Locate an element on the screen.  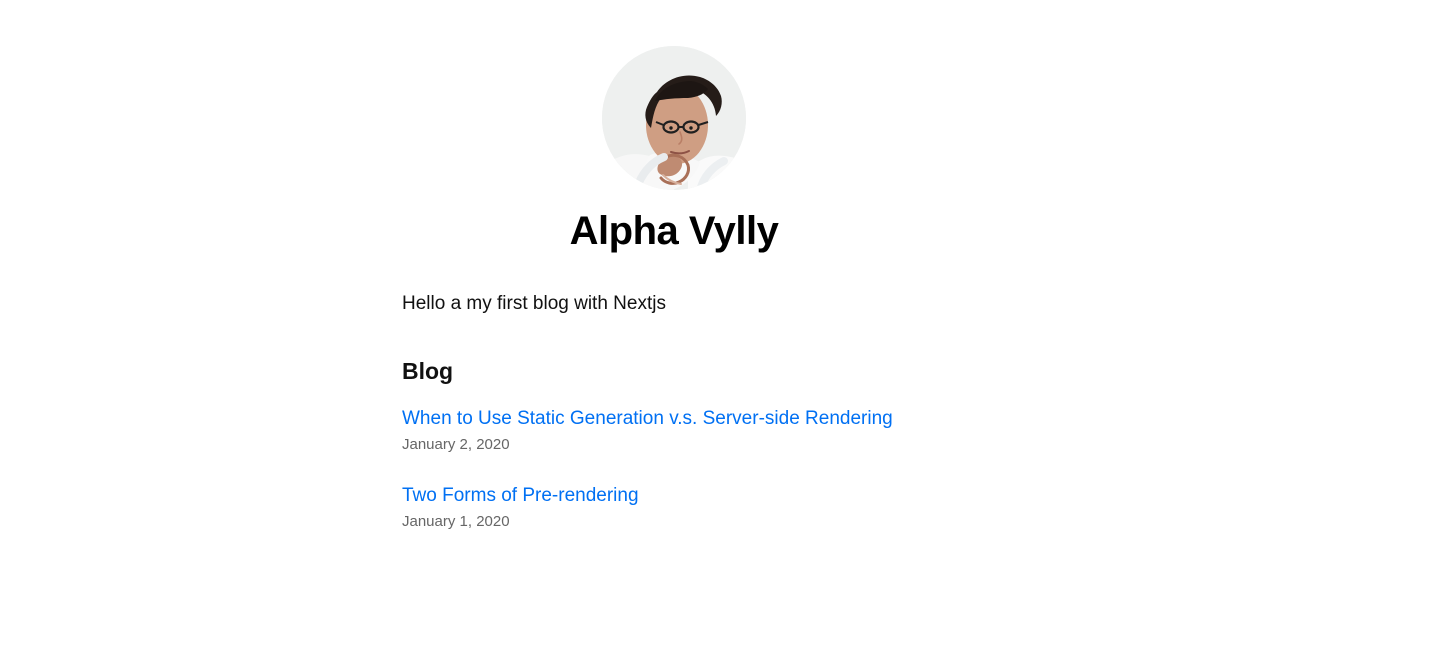
post-link-pre-rendering: Two Forms of Pre-rendering is located at coordinates (520, 496).